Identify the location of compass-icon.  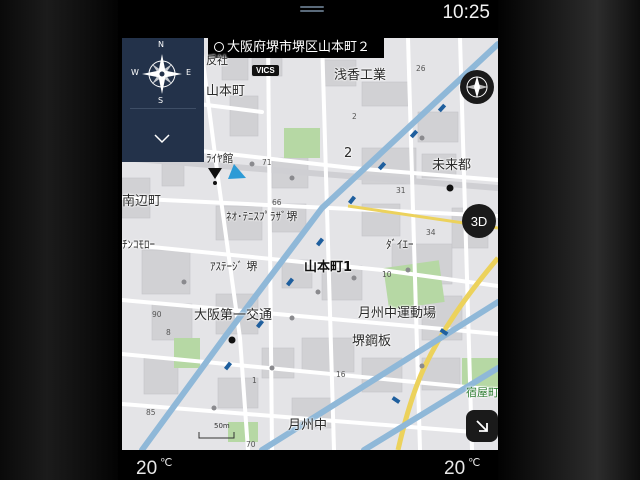
(477, 87).